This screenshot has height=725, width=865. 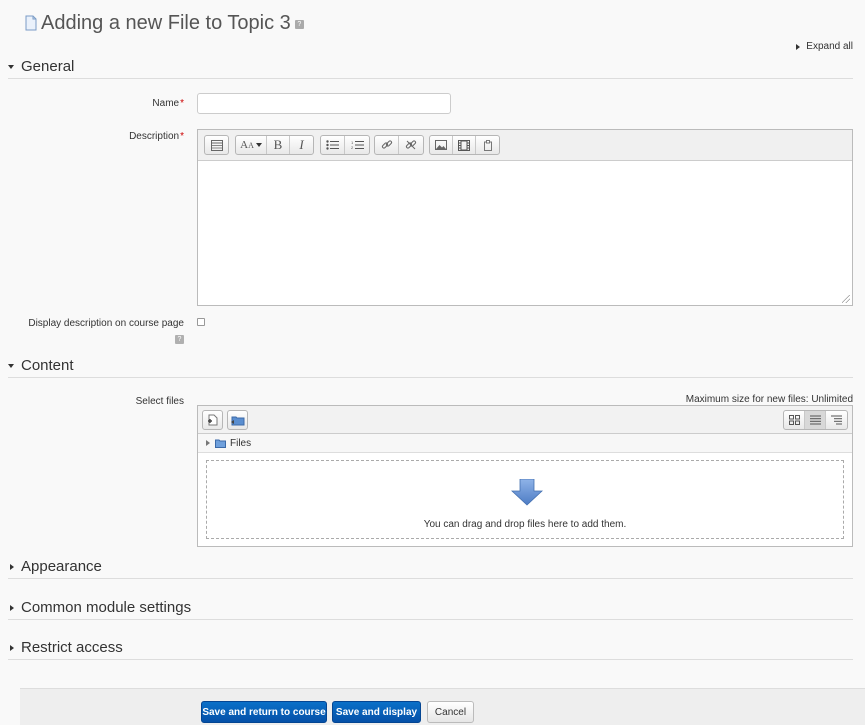 I want to click on create-folder-icon, so click(x=237, y=420).